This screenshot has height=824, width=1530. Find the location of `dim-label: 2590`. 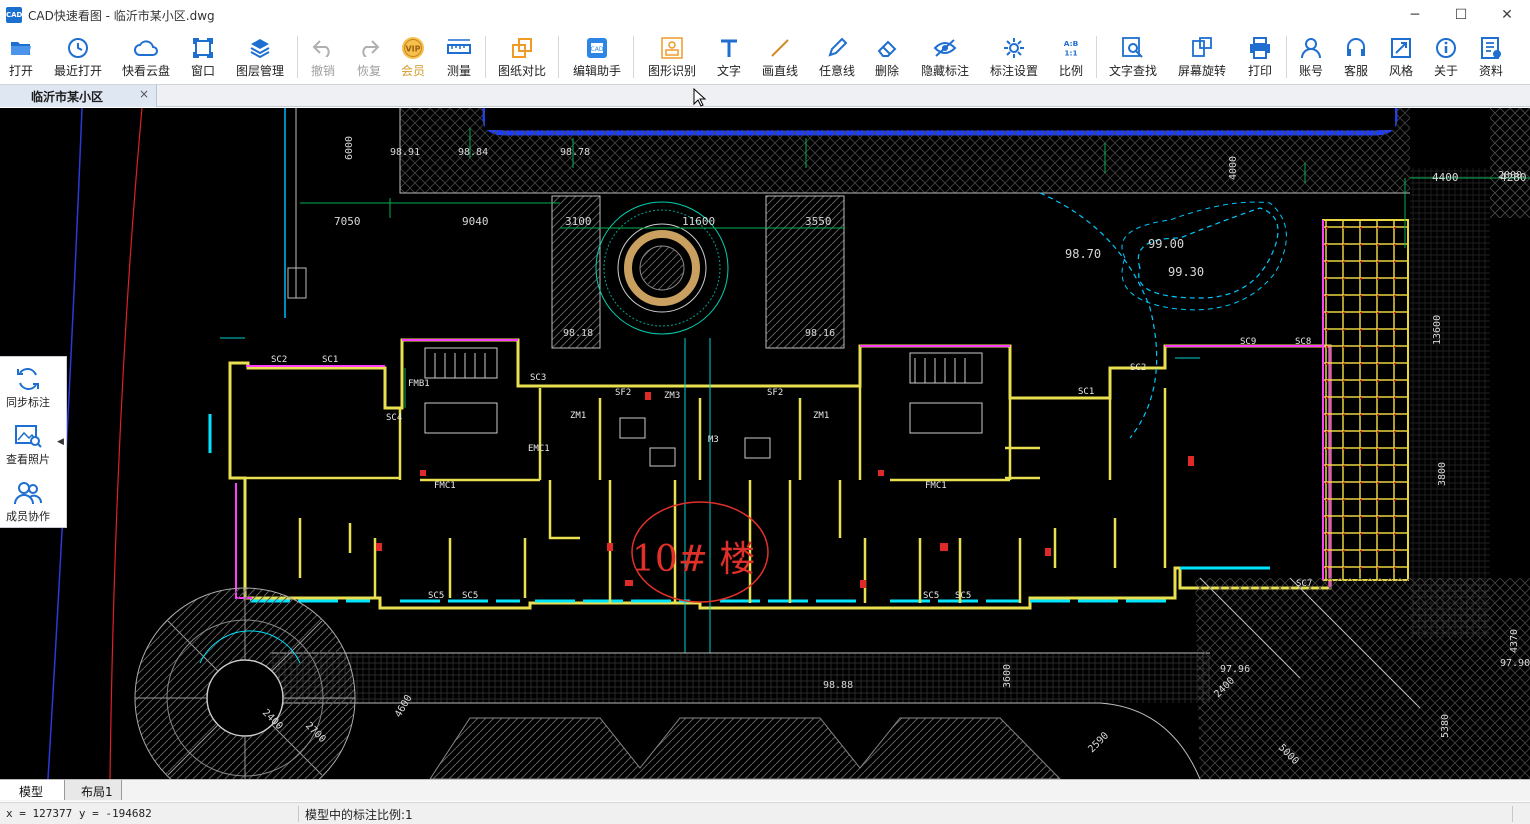

dim-label: 2590 is located at coordinates (1098, 742).